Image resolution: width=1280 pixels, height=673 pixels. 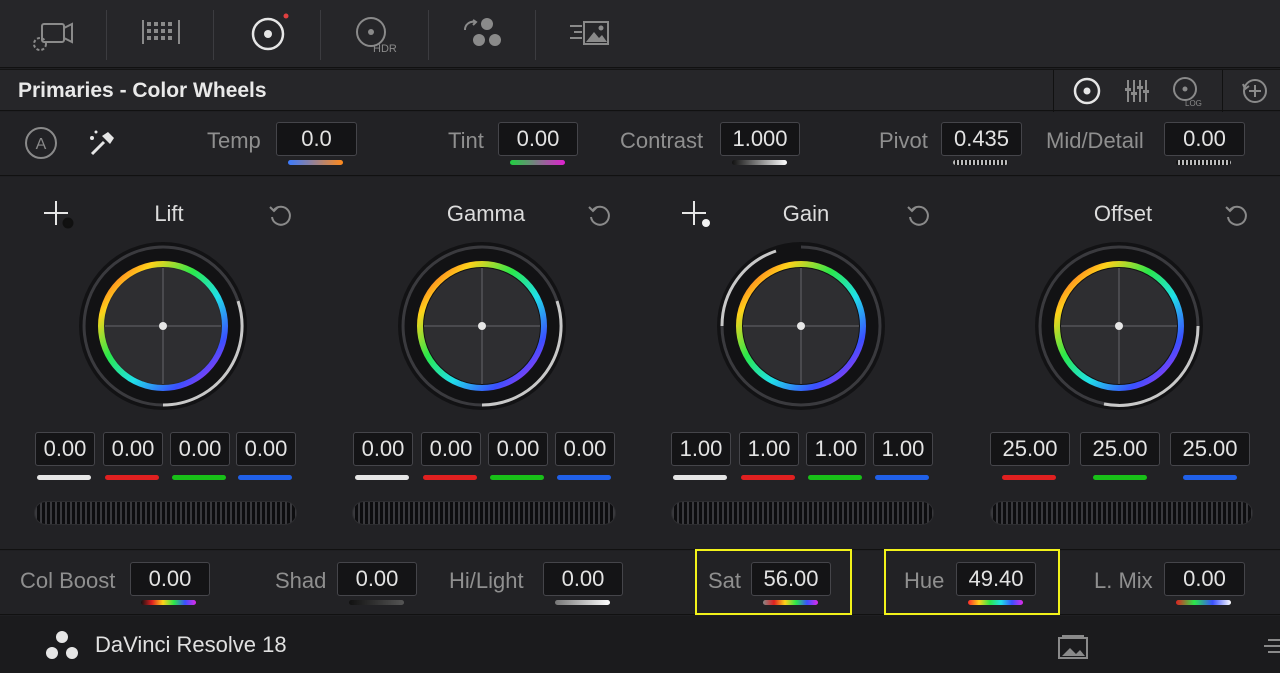 I want to click on rgb-mixer-icon, so click(x=482, y=32).